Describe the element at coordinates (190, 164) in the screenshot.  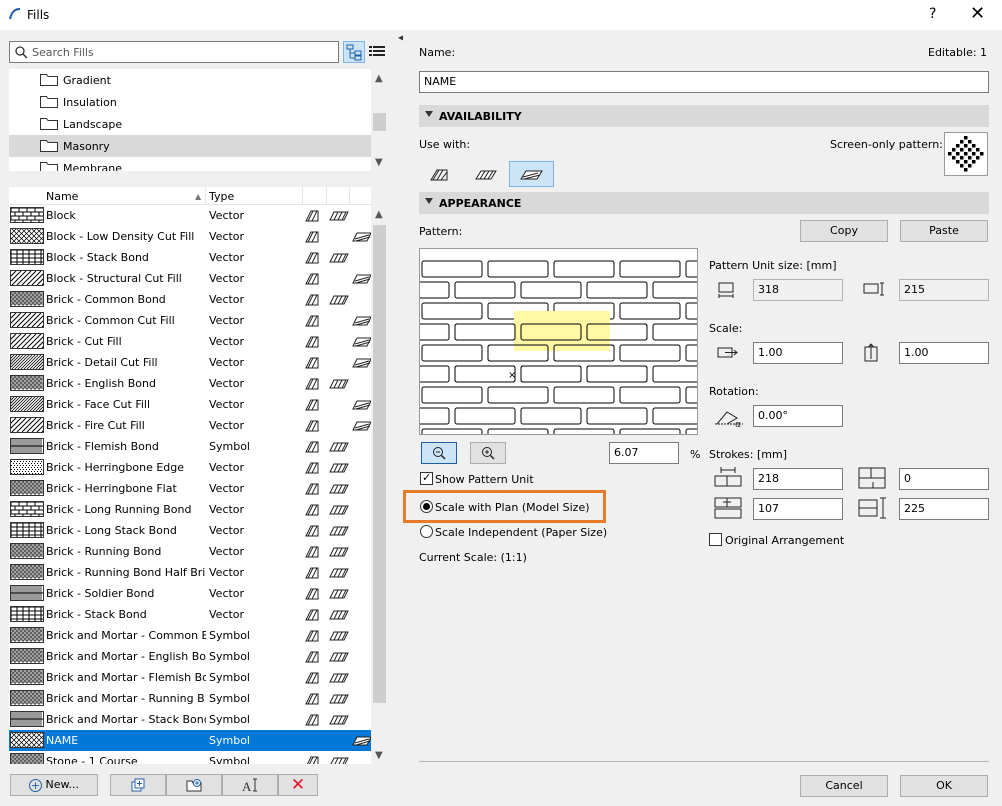
I see `folder-item: Membrane` at that location.